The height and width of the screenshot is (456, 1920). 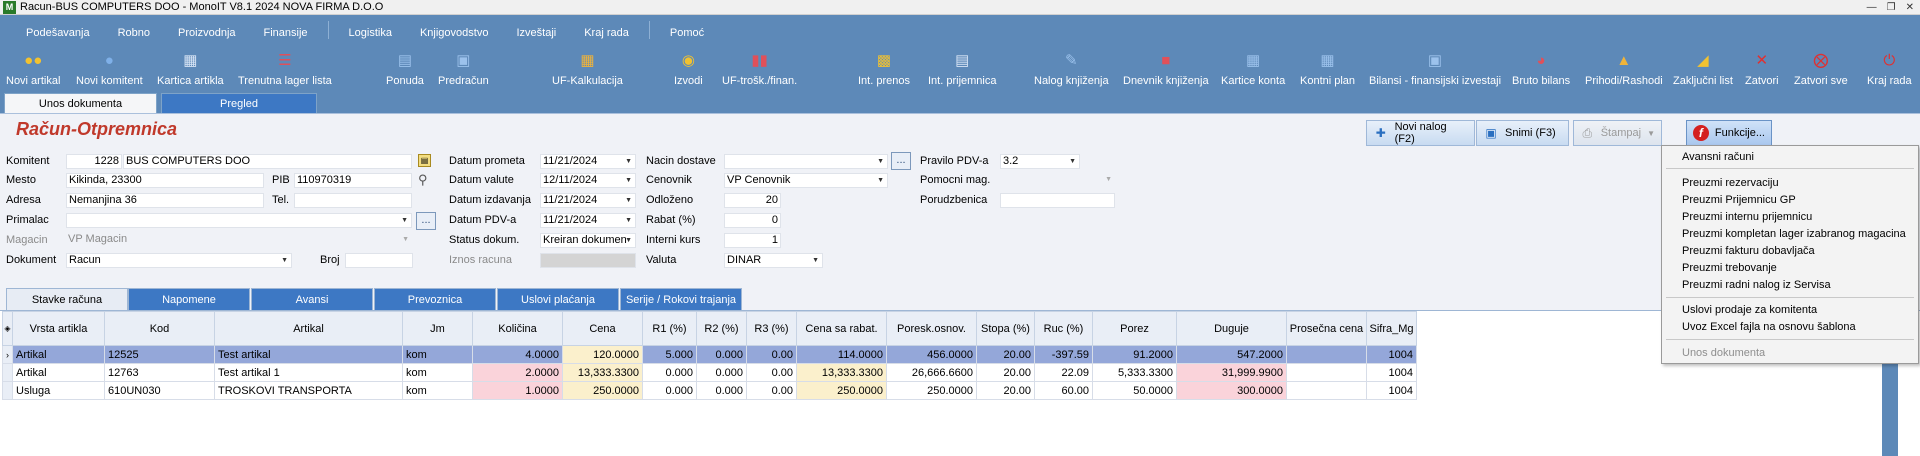 What do you see at coordinates (463, 69) in the screenshot?
I see `predracun-button: ▣ Predračun` at bounding box center [463, 69].